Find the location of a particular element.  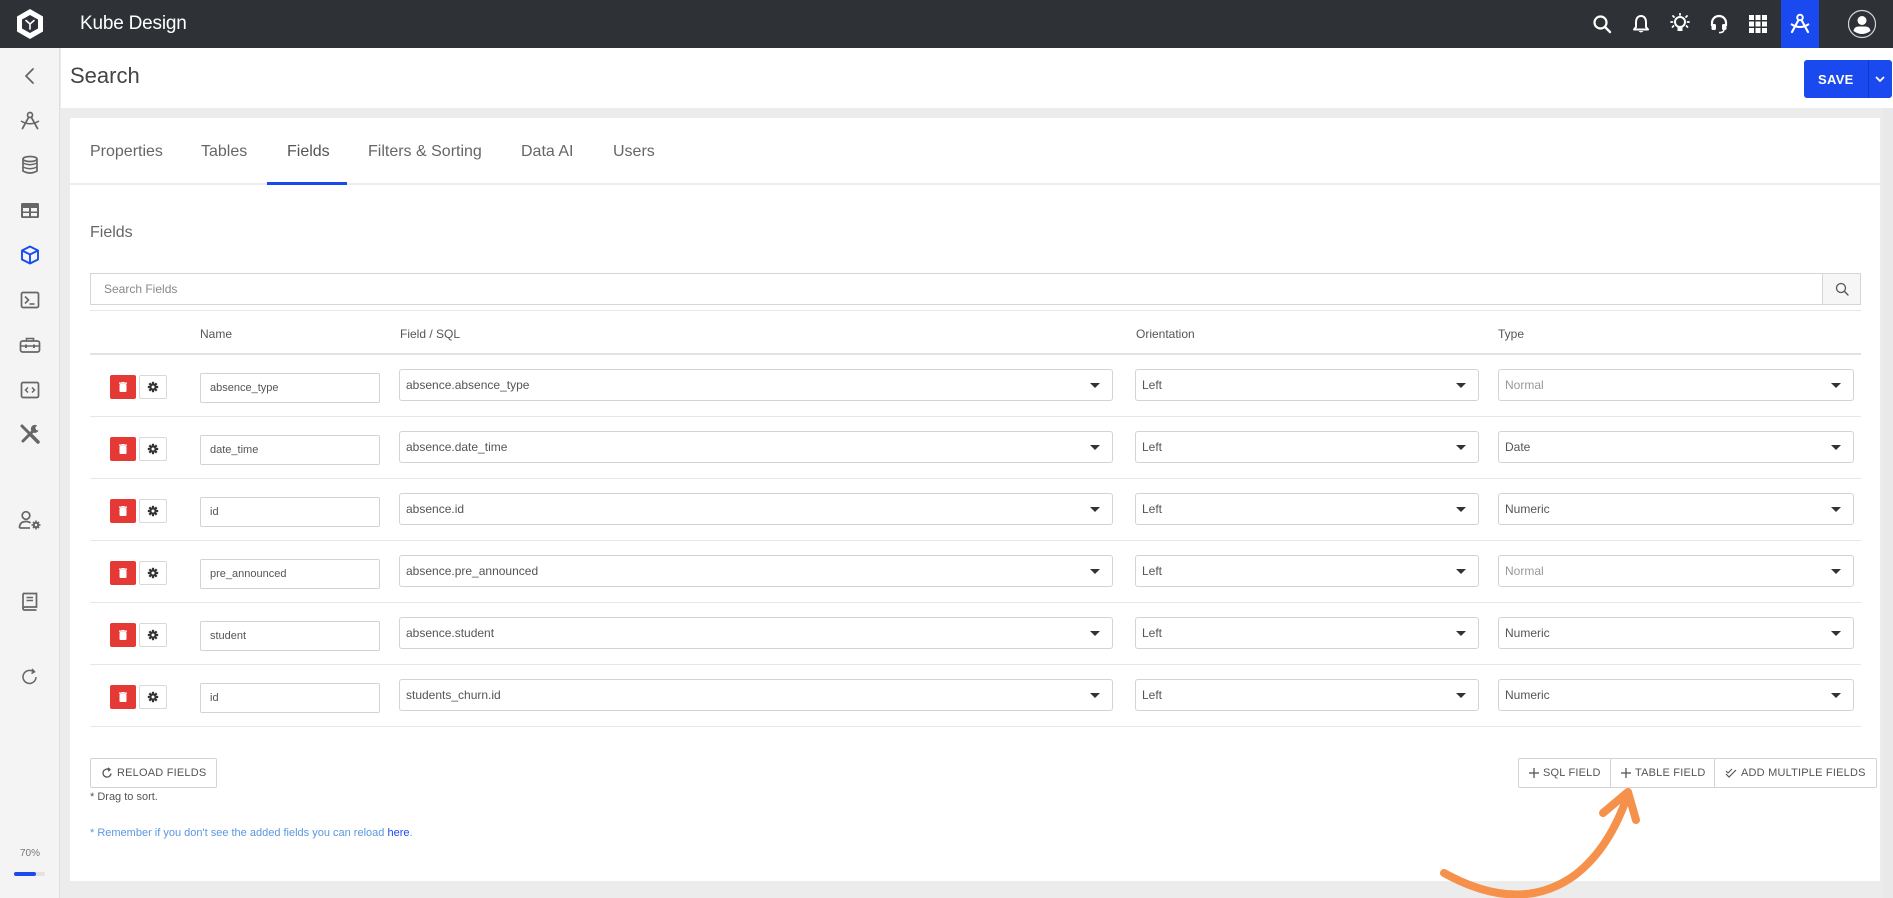

sidebar: 70% is located at coordinates (30, 473).